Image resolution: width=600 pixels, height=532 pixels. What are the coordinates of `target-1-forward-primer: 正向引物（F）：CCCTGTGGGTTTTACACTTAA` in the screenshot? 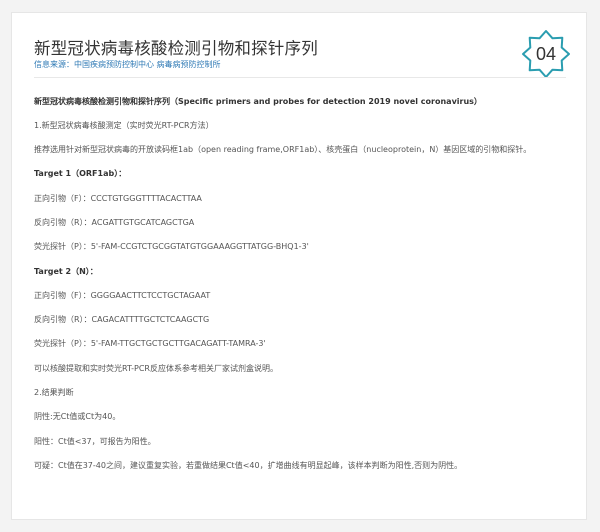 It's located at (118, 198).